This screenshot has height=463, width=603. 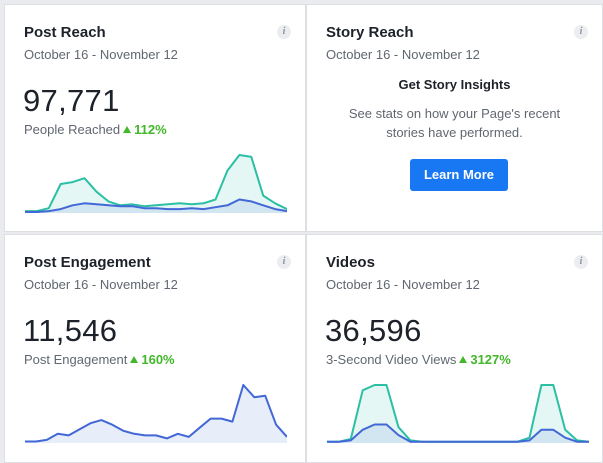 I want to click on delta-percent: 160%, so click(x=158, y=359).